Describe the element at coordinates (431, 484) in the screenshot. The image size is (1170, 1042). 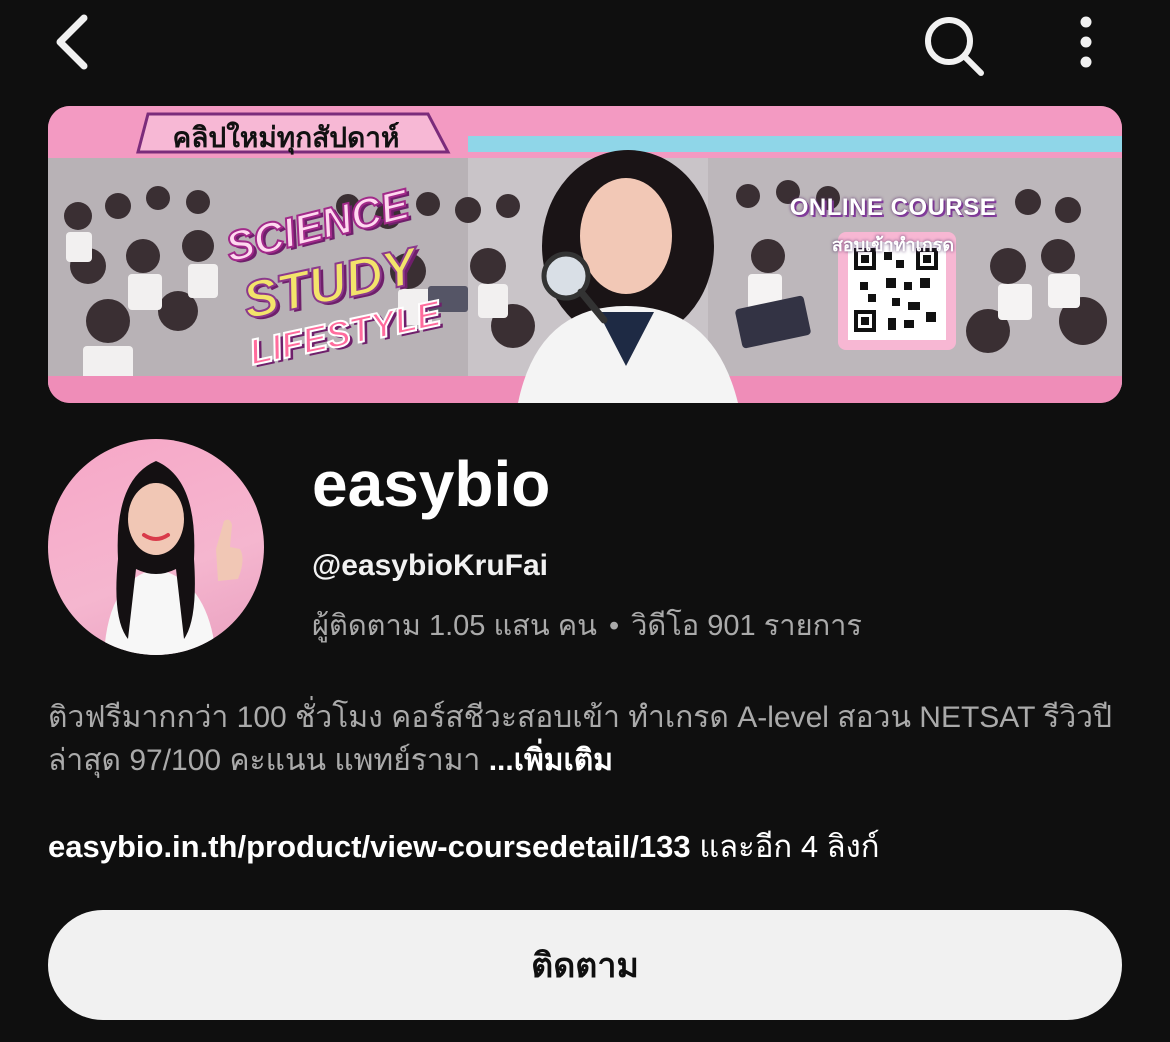
I see `channel-name: easybio` at that location.